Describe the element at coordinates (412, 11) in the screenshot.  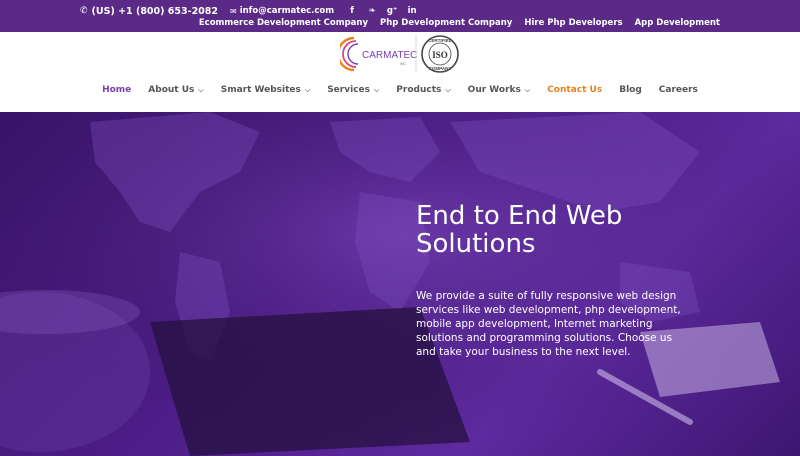
I see `linkedin-icon: in` at that location.